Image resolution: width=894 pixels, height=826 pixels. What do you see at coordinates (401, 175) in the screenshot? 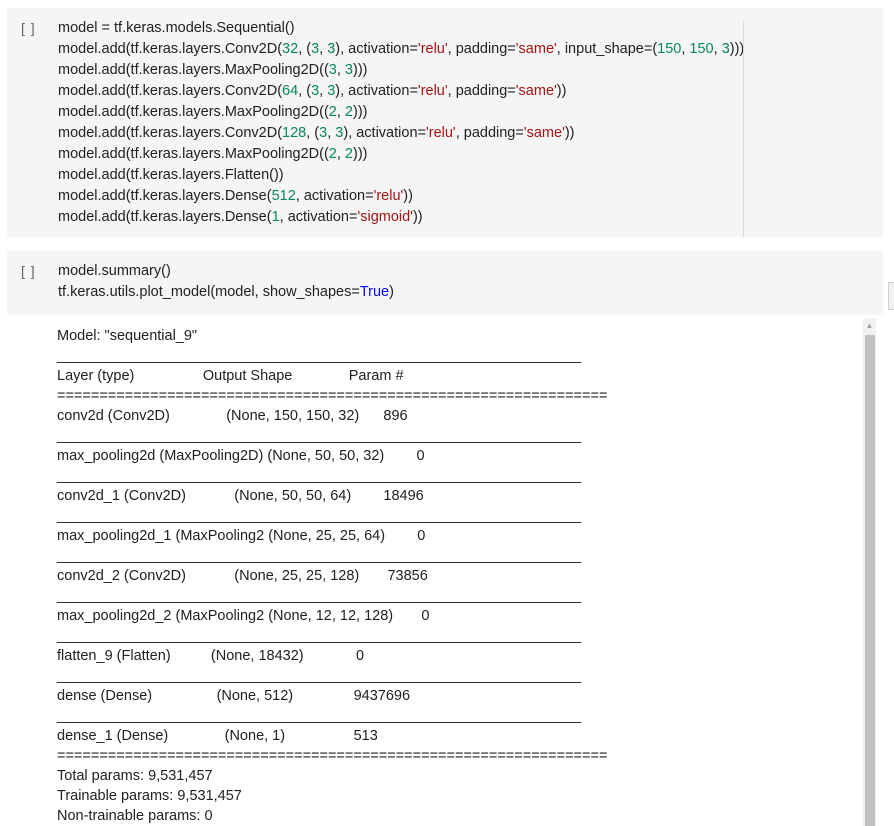
I see `code-line: model.add(tf.keras.layers.Flatten())` at bounding box center [401, 175].